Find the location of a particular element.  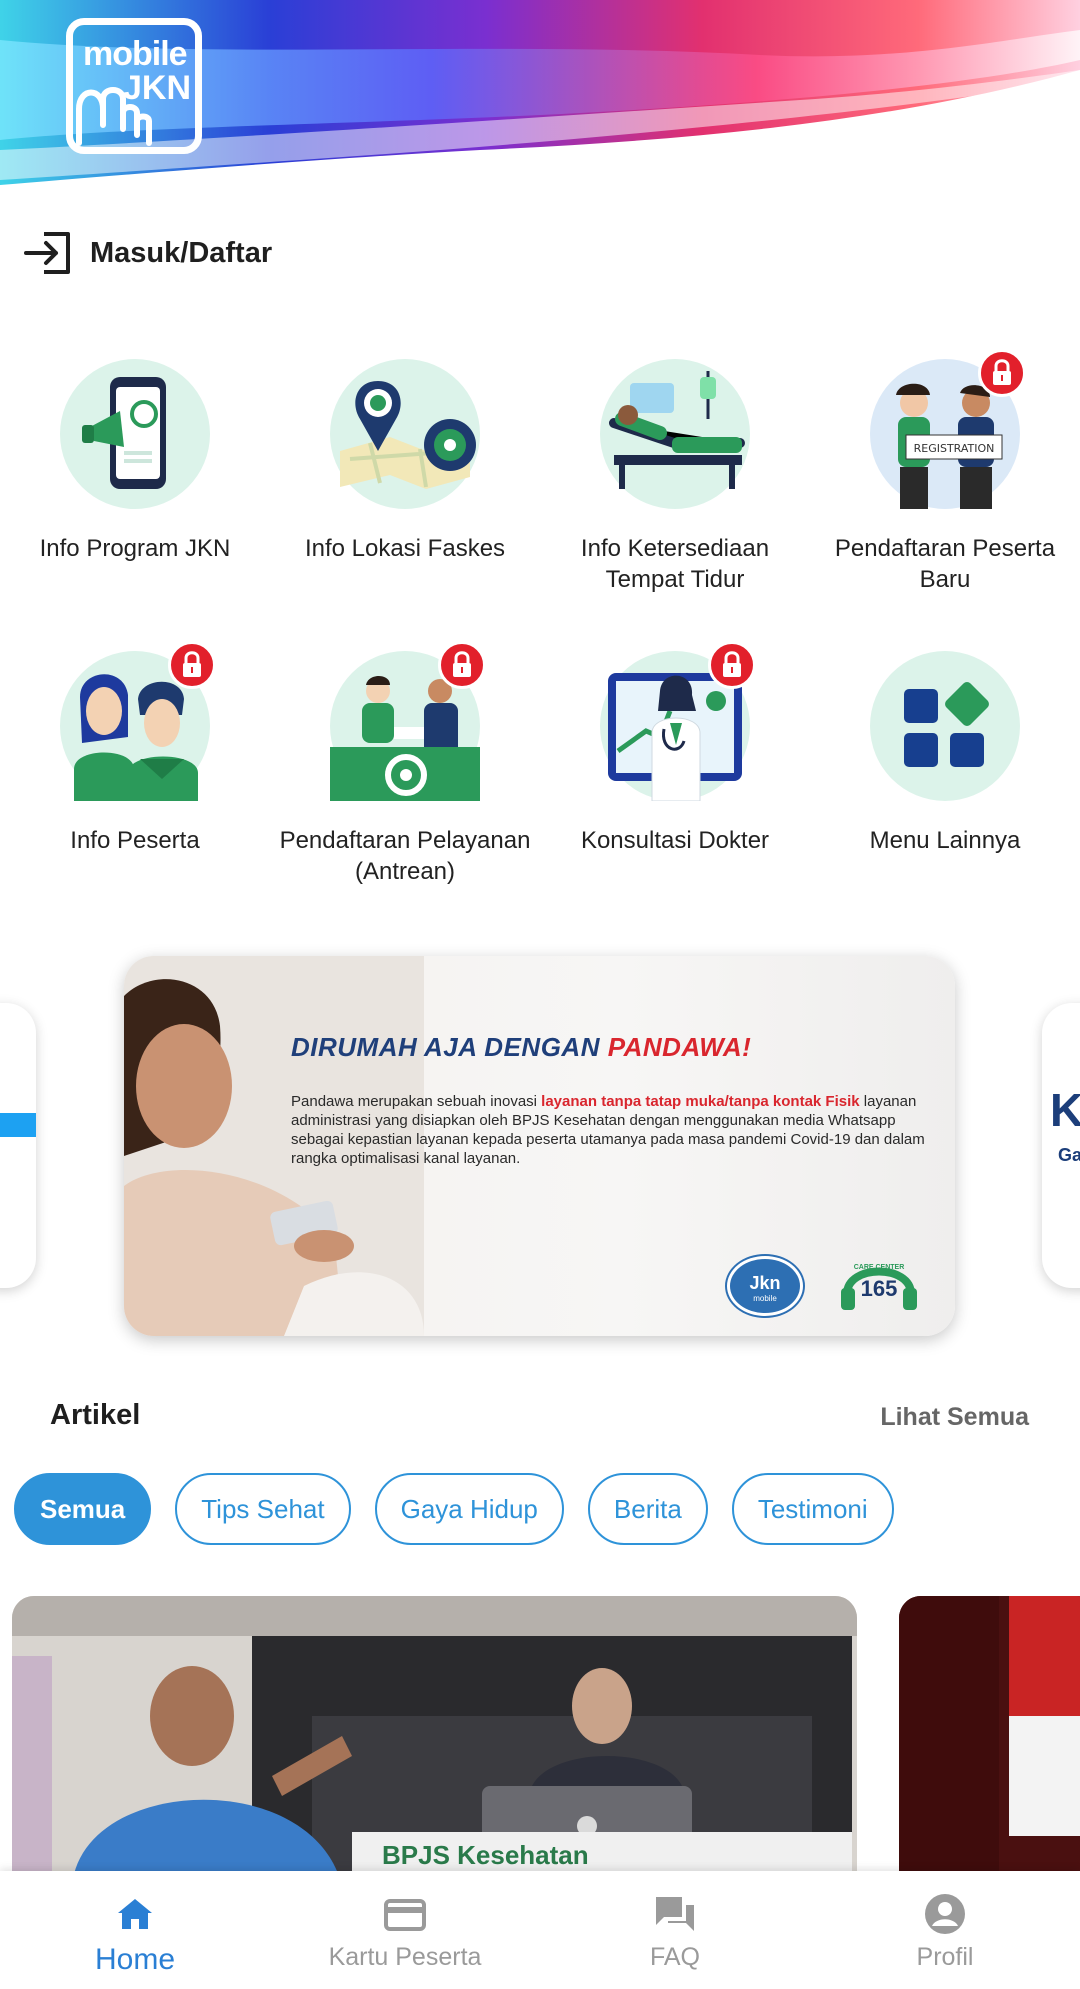

next-card-subtext: Ga is located at coordinates (1069, 1155).